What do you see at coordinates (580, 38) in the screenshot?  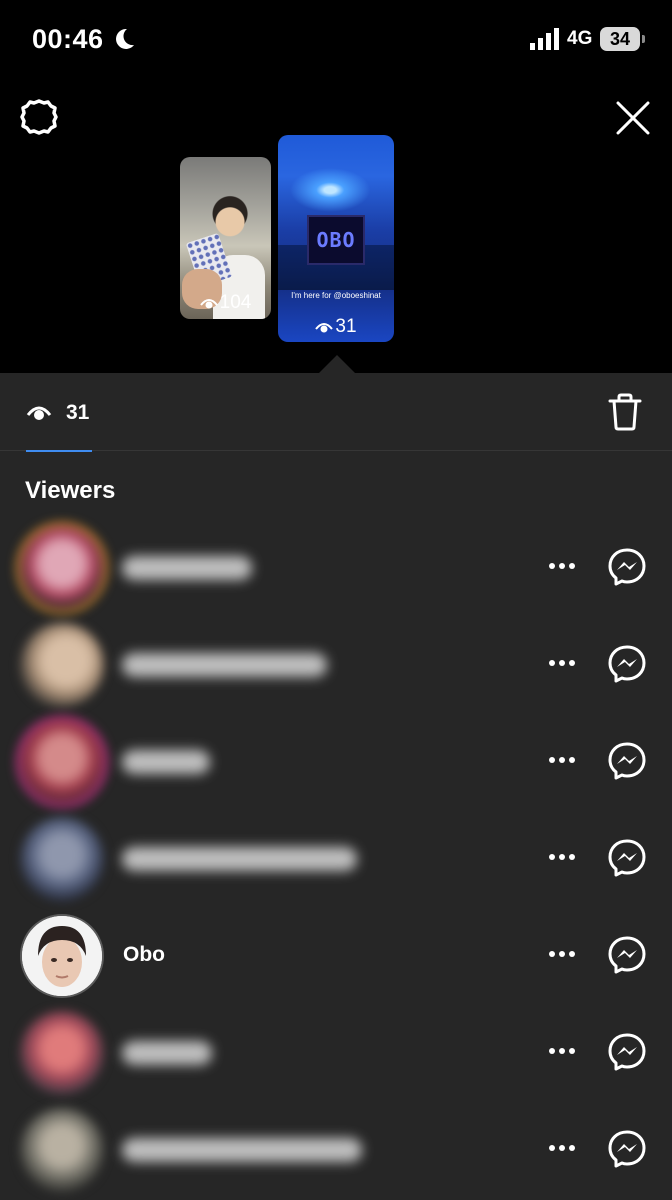 I see `network-label: 4G` at bounding box center [580, 38].